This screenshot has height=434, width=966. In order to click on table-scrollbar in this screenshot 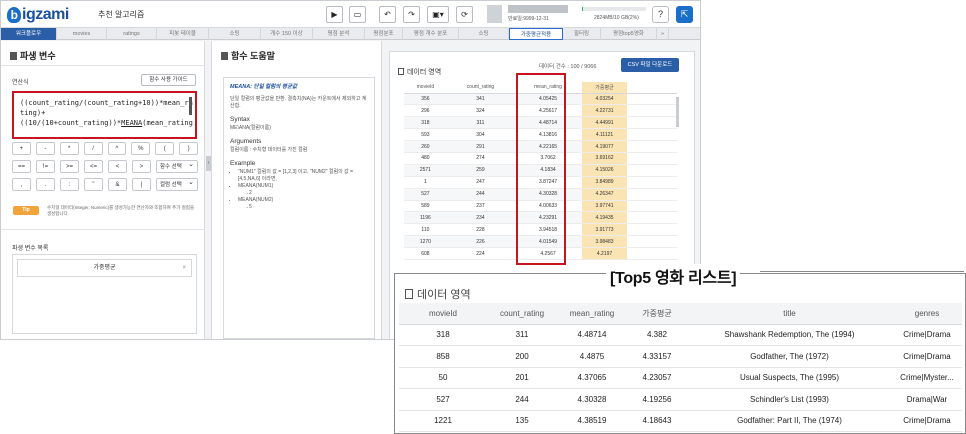, I will do `click(677, 112)`.